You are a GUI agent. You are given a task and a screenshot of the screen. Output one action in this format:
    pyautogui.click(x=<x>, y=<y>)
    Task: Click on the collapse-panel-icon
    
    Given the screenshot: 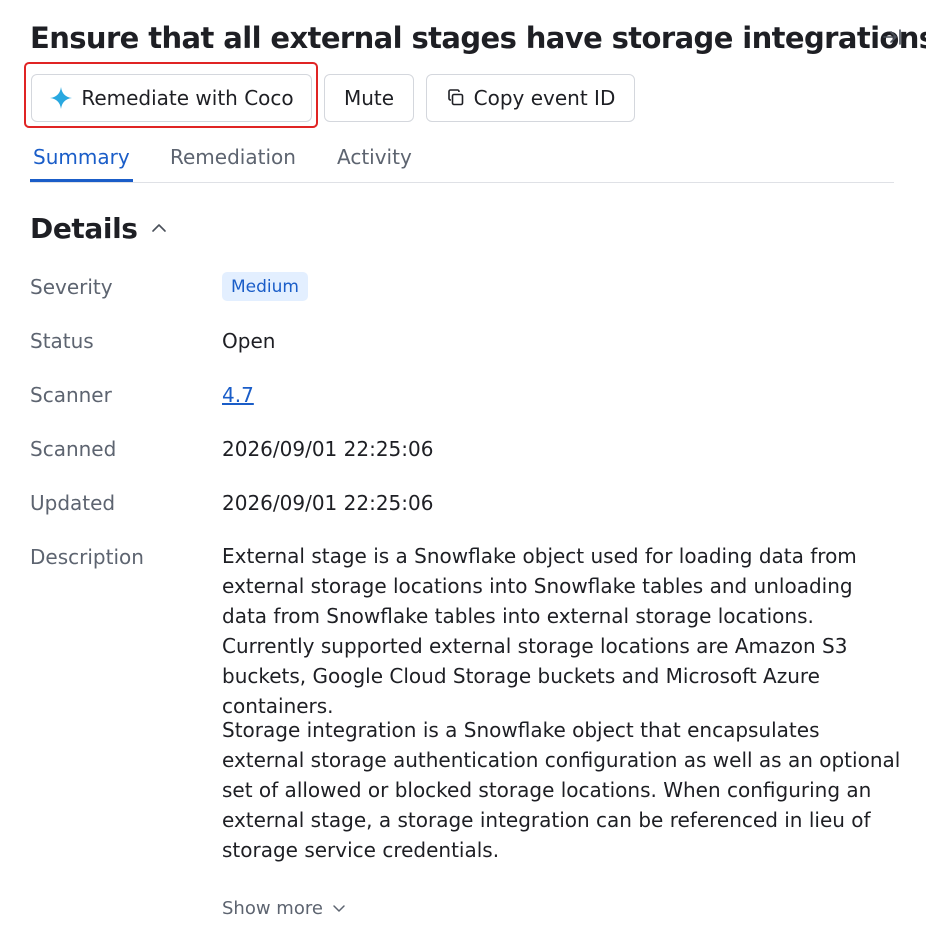 What is the action you would take?
    pyautogui.click(x=892, y=39)
    